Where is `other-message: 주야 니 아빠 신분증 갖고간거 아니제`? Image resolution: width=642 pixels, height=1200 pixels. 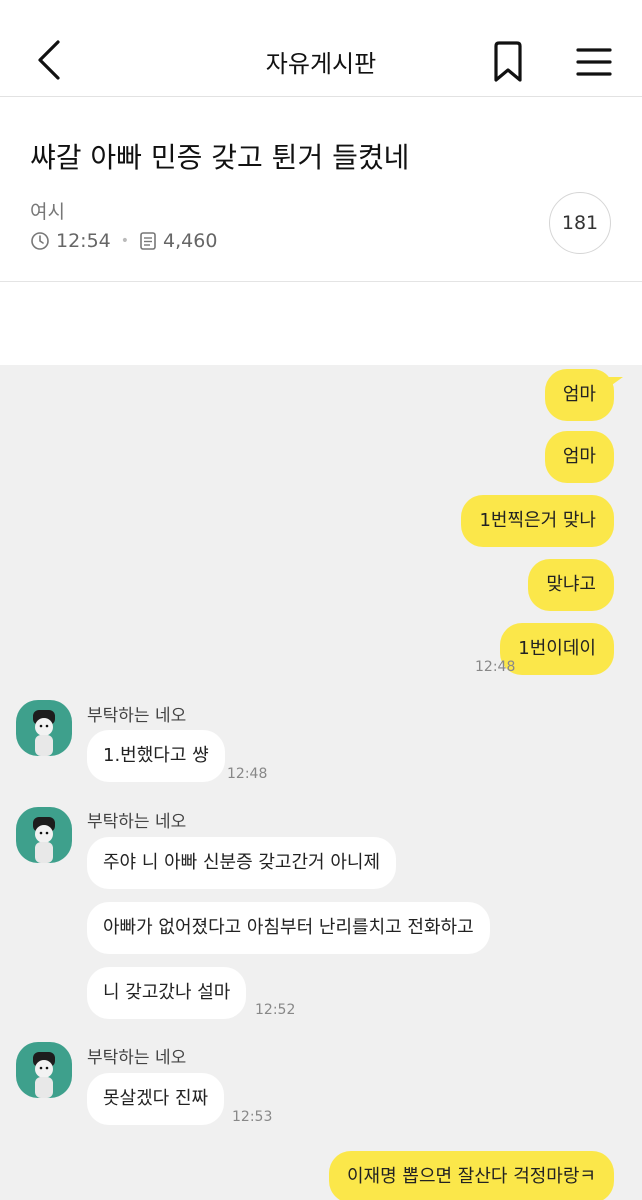 other-message: 주야 니 아빠 신분증 갖고간거 아니제 is located at coordinates (242, 863).